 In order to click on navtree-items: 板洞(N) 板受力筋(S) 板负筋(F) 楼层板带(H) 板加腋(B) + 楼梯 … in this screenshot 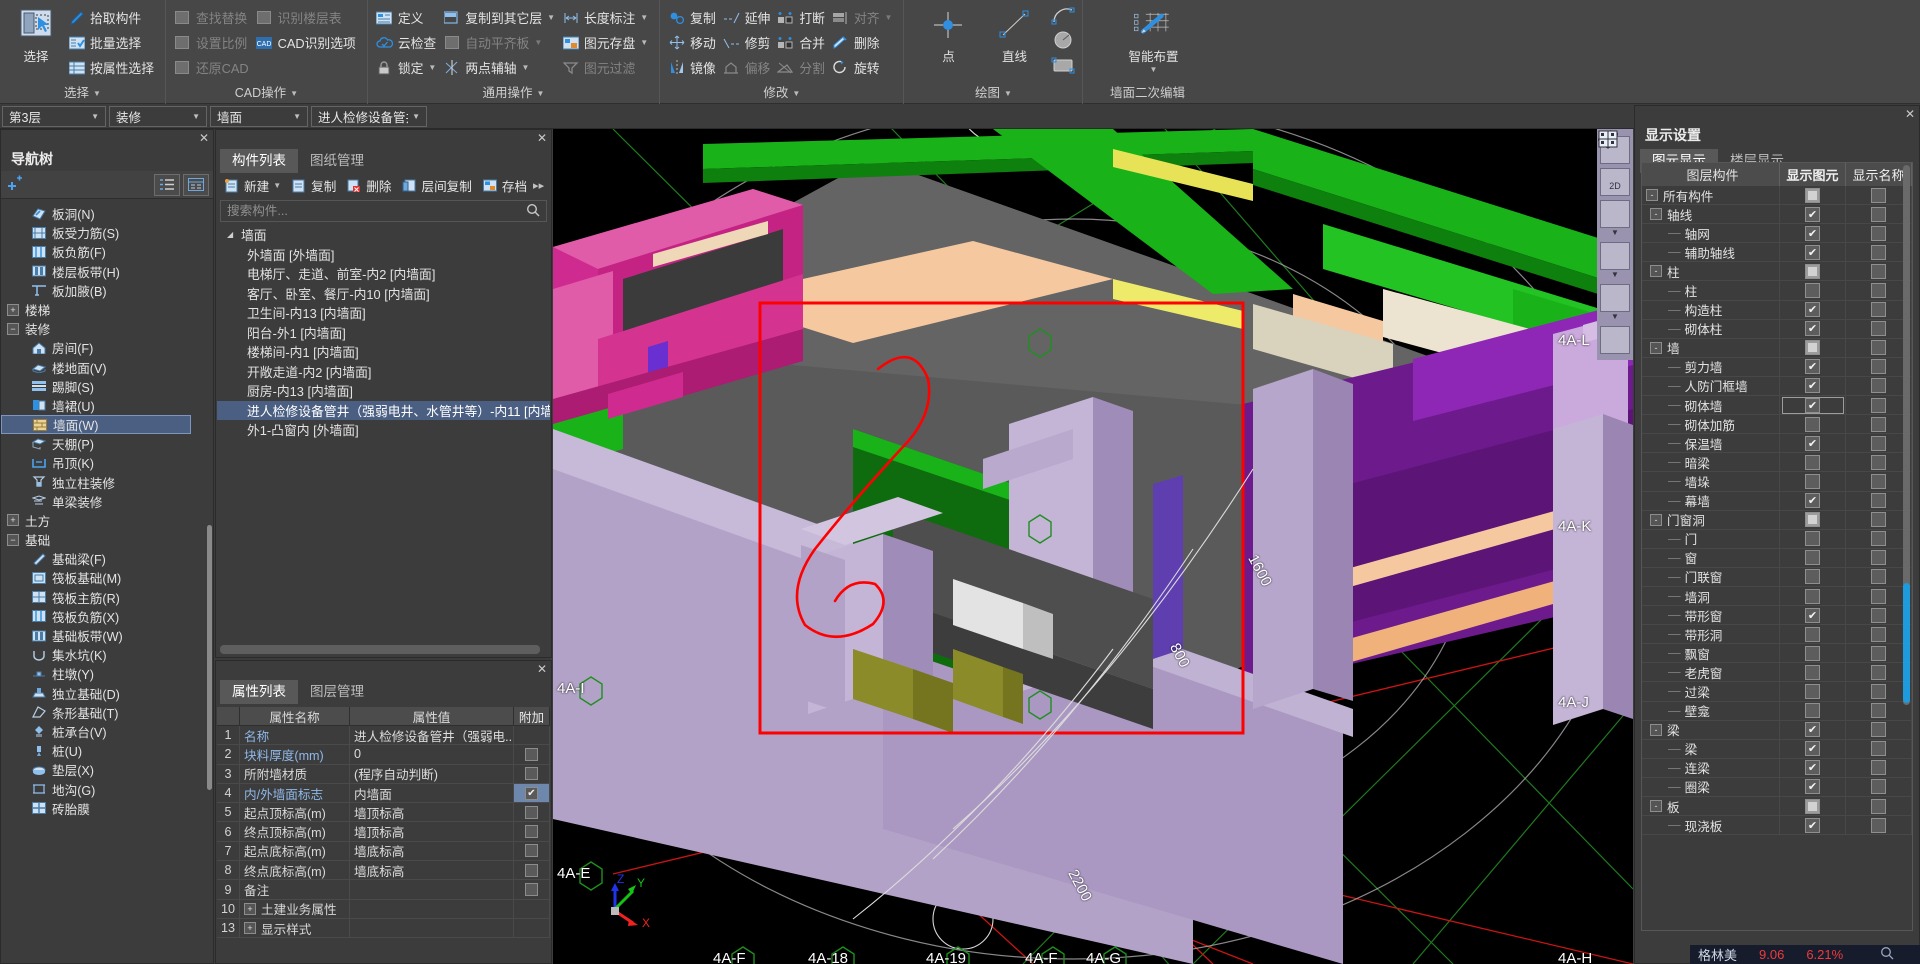, I will do `click(107, 583)`.